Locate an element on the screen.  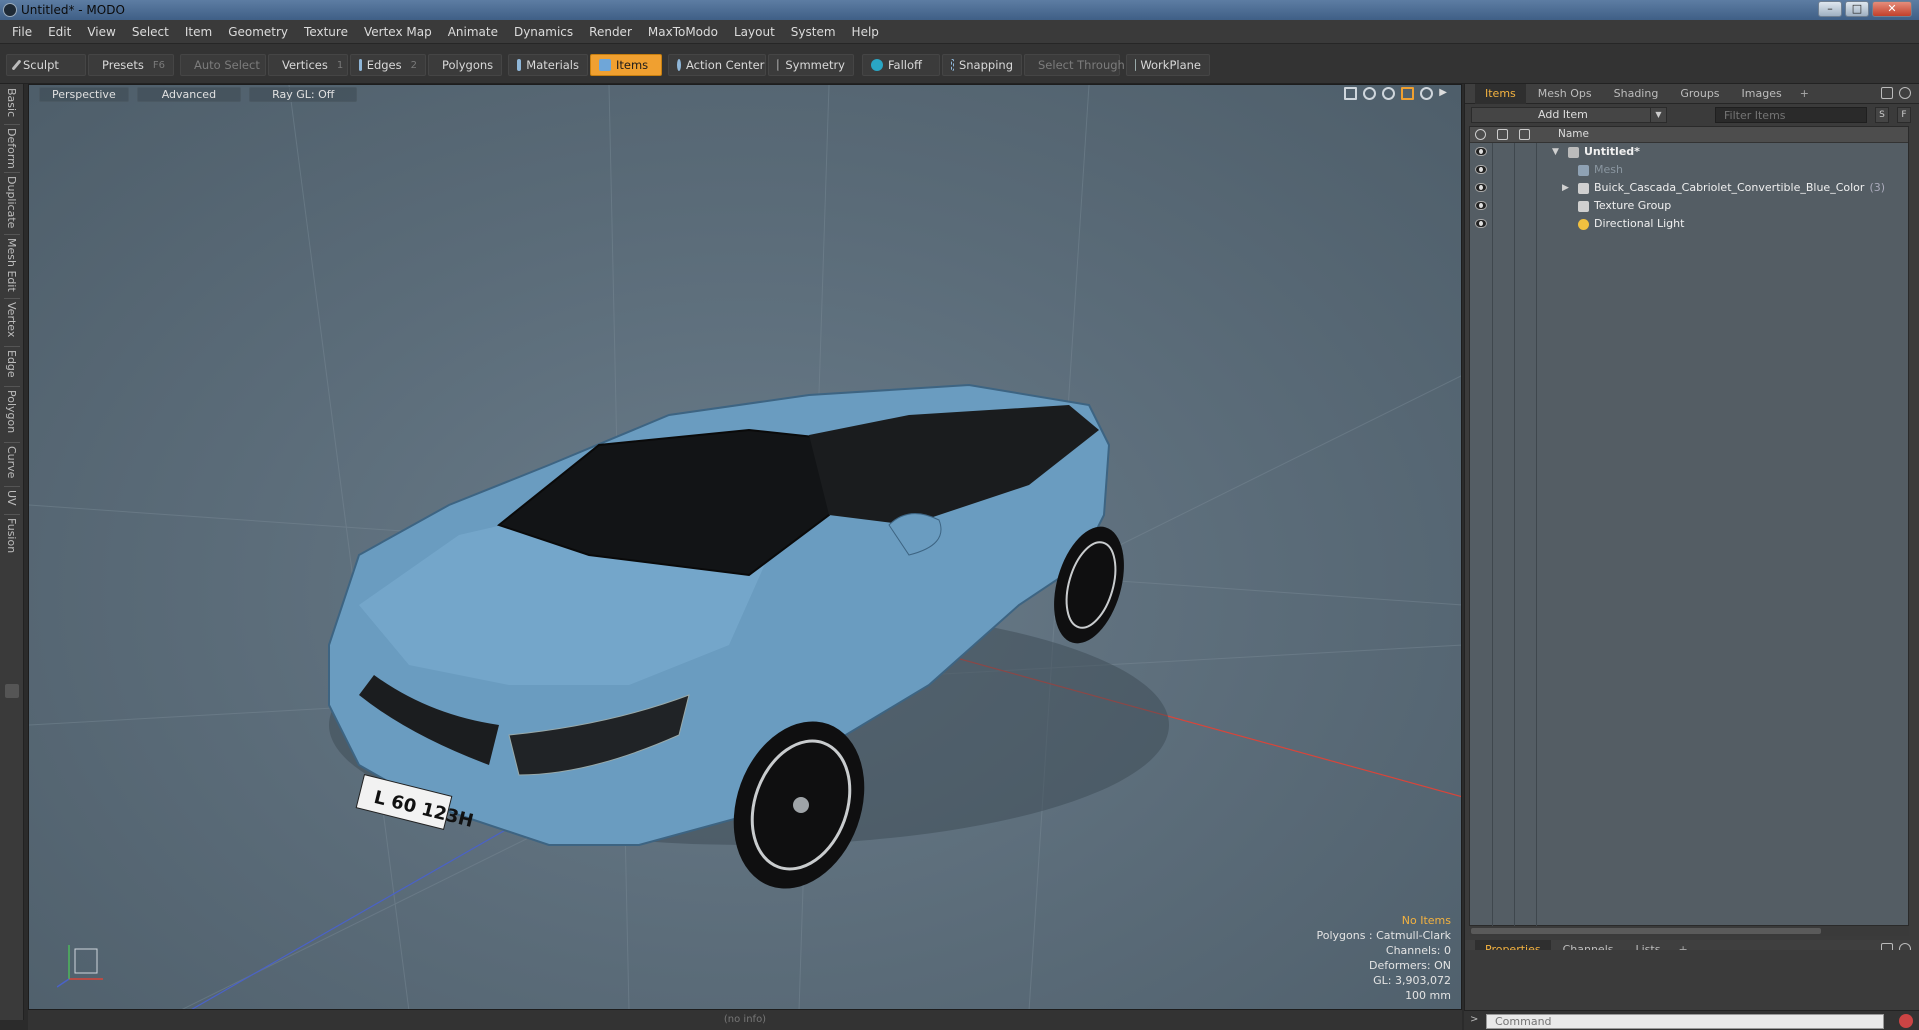
tab-mesh-edit: Mesh Edit is located at coordinates (12, 267).